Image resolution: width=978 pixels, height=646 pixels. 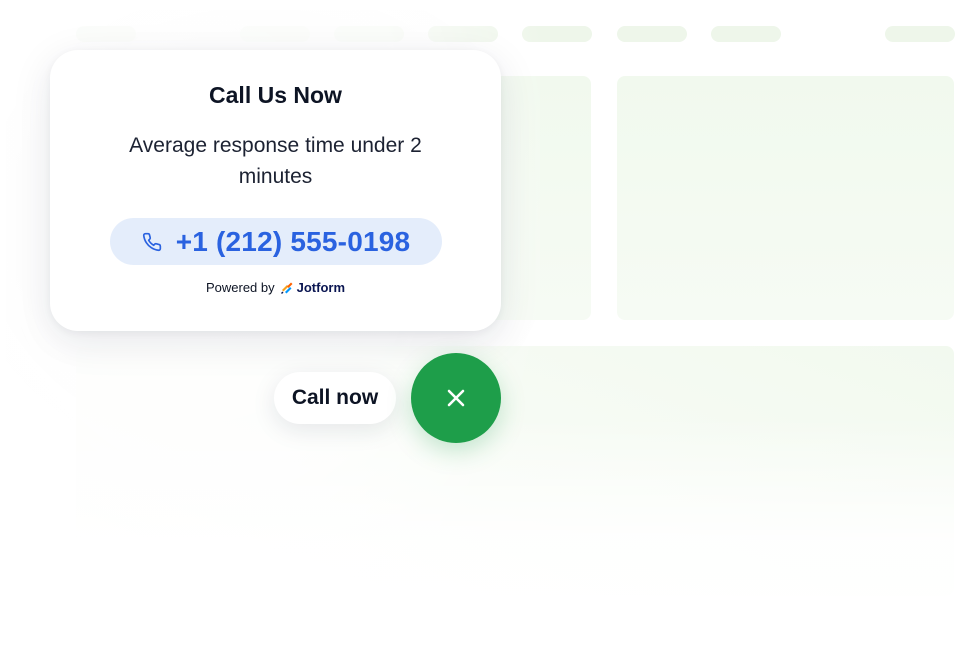 What do you see at coordinates (152, 242) in the screenshot?
I see `phone-icon` at bounding box center [152, 242].